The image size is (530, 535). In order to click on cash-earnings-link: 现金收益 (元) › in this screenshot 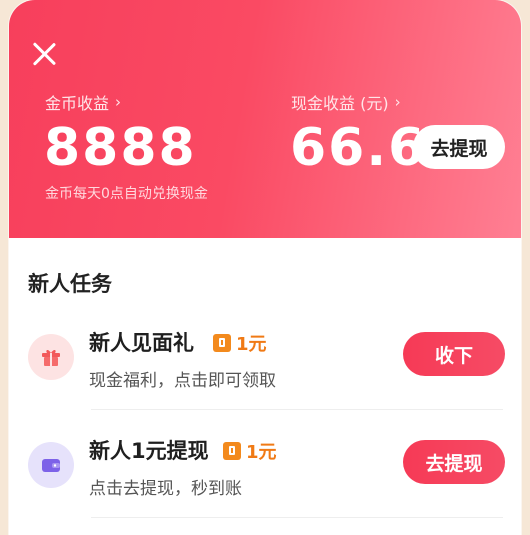, I will do `click(346, 102)`.